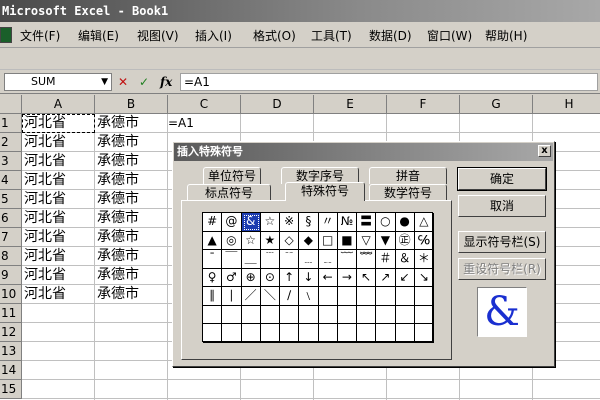 The height and width of the screenshot is (400, 600). What do you see at coordinates (270, 259) in the screenshot?
I see `symbol-cell: ﹉` at bounding box center [270, 259].